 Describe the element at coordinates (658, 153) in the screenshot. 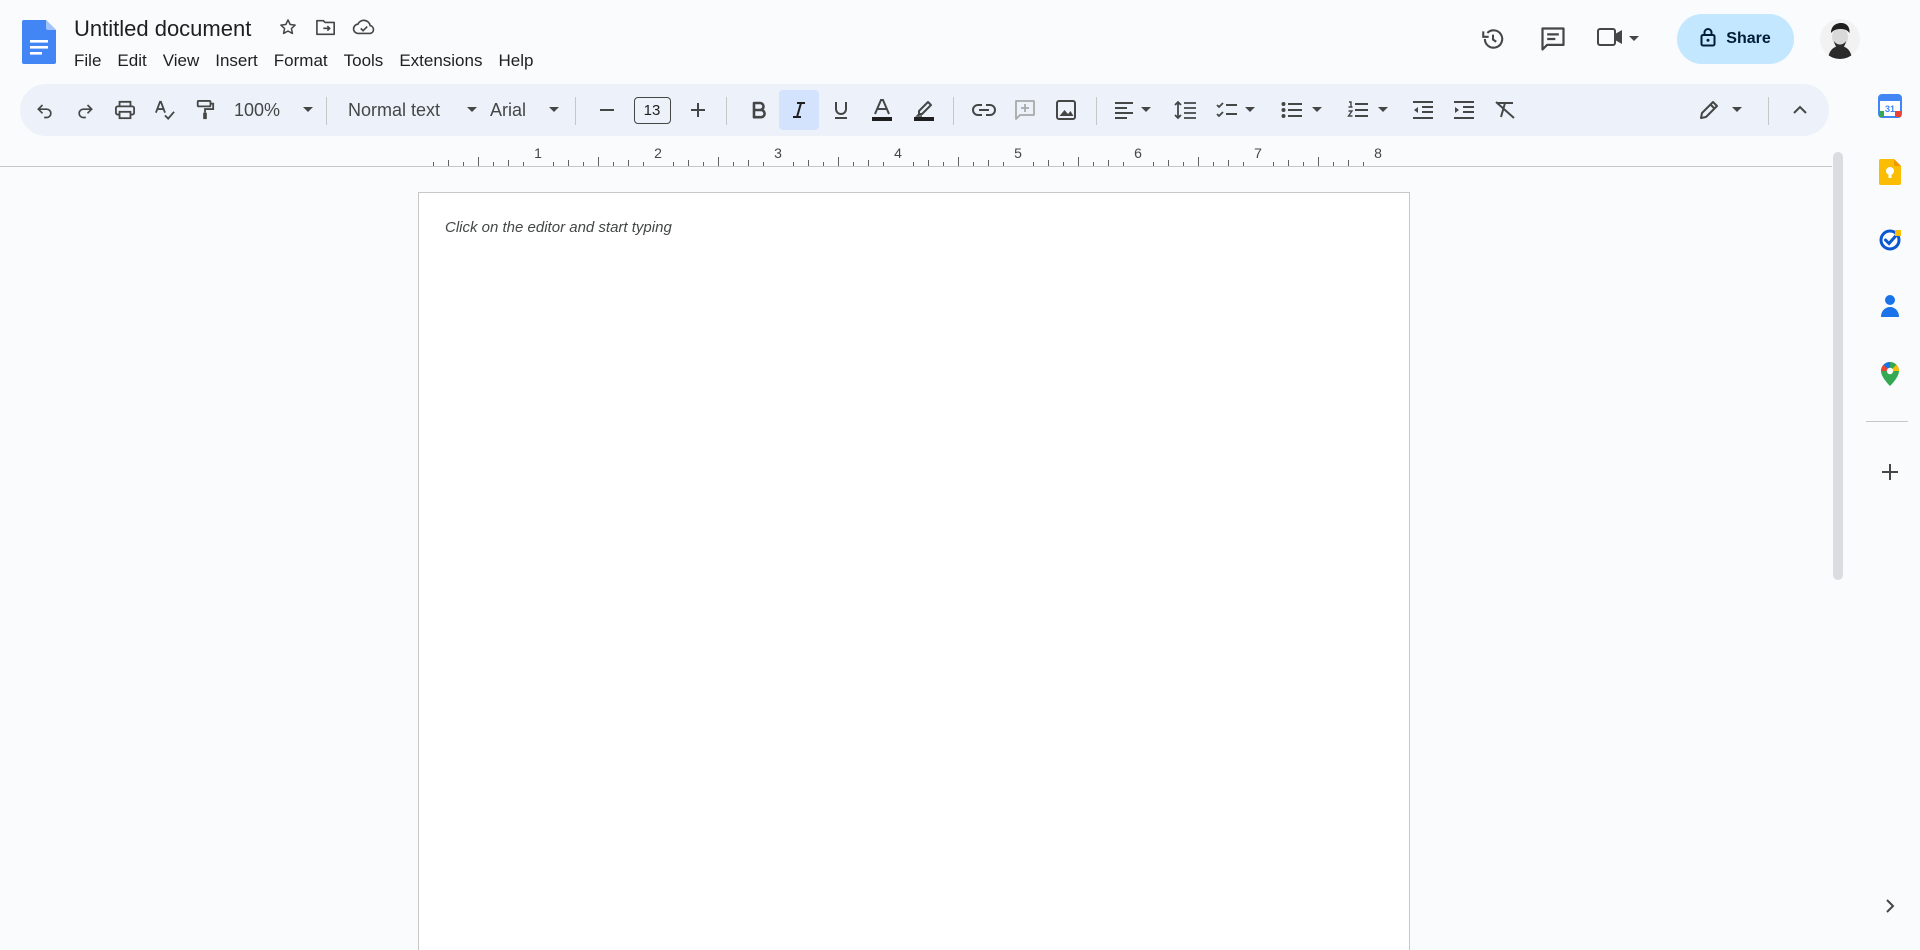

I see `ruler-mark: 2` at that location.